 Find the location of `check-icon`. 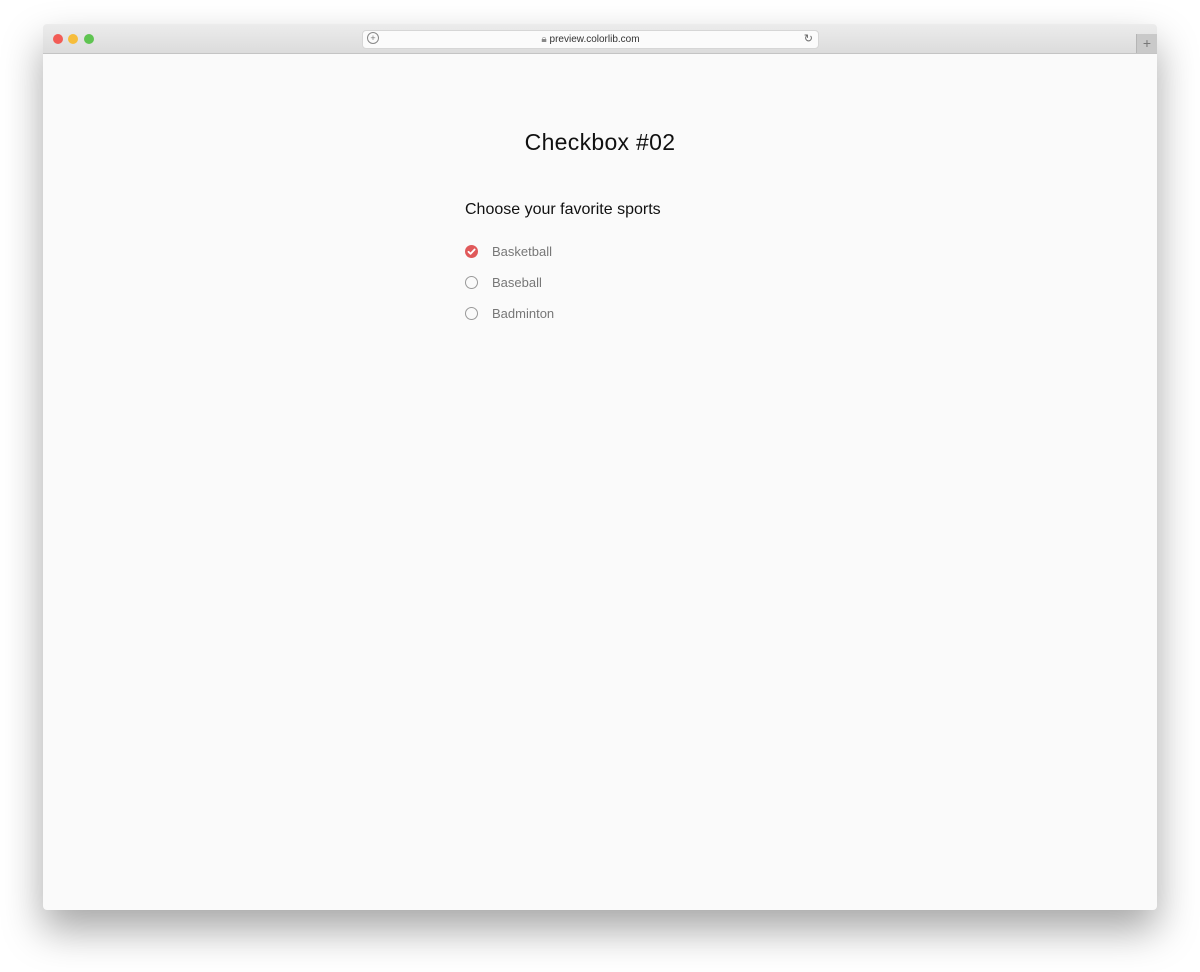

check-icon is located at coordinates (471, 251).